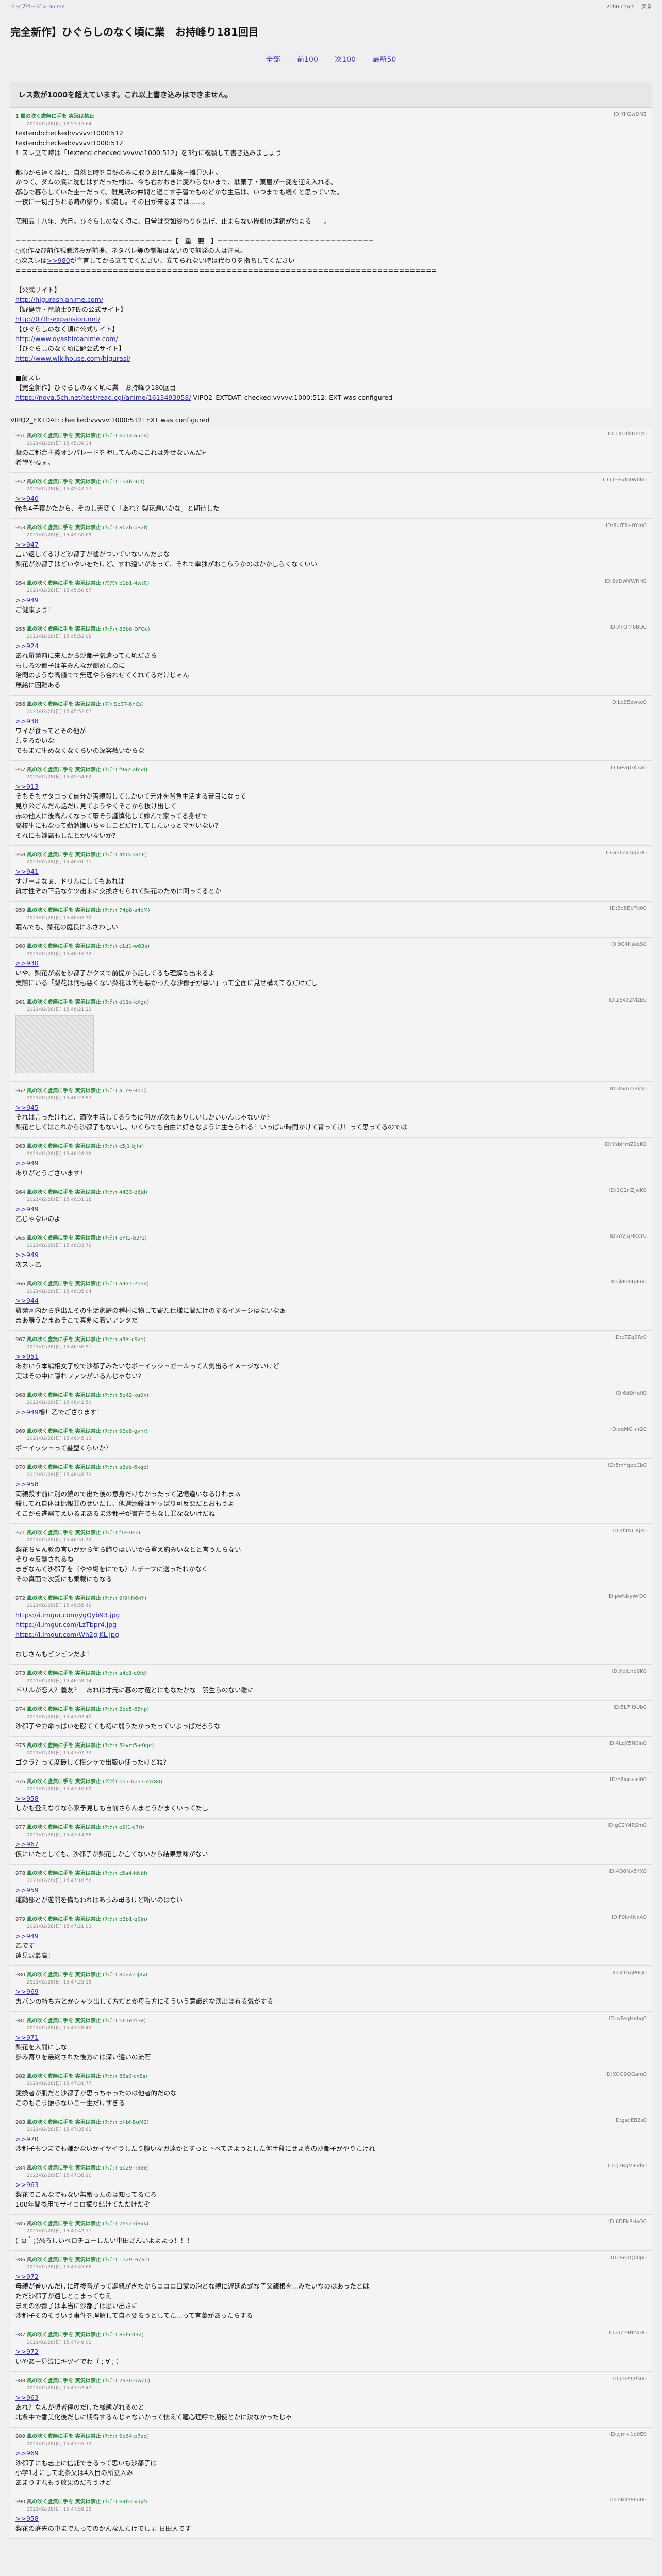 The image size is (662, 2576). I want to click on post-id: ID:4D8Nv5YX0, so click(628, 1872).